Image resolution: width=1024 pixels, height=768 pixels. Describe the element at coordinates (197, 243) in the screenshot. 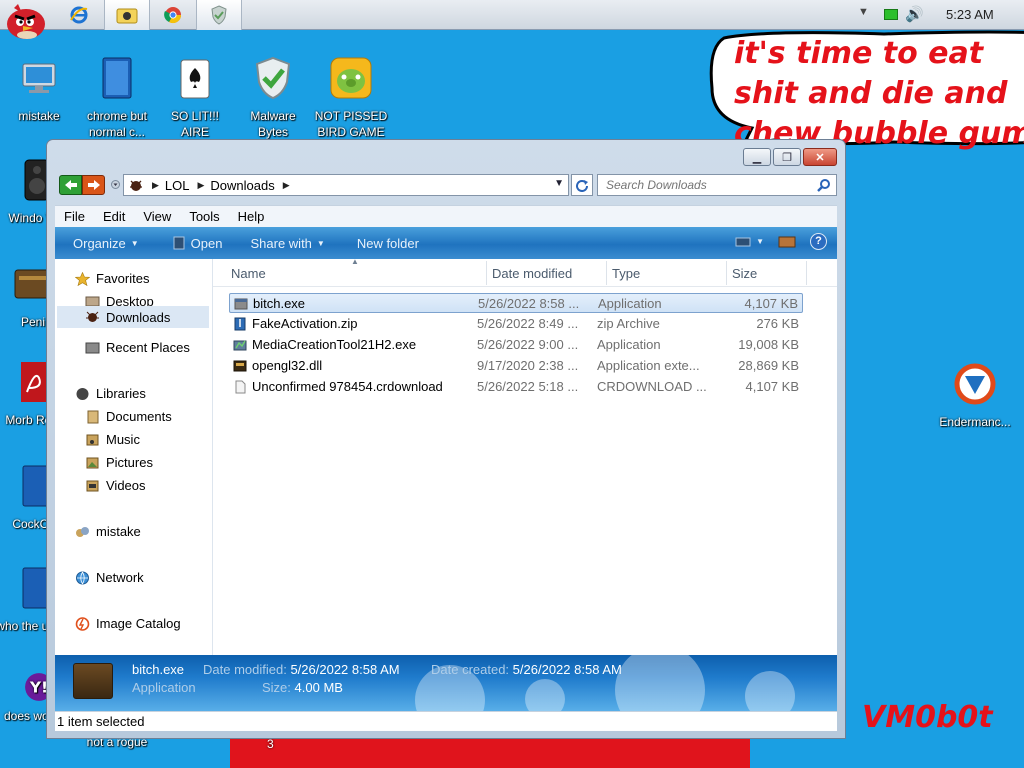

I see `open-button: Open` at that location.